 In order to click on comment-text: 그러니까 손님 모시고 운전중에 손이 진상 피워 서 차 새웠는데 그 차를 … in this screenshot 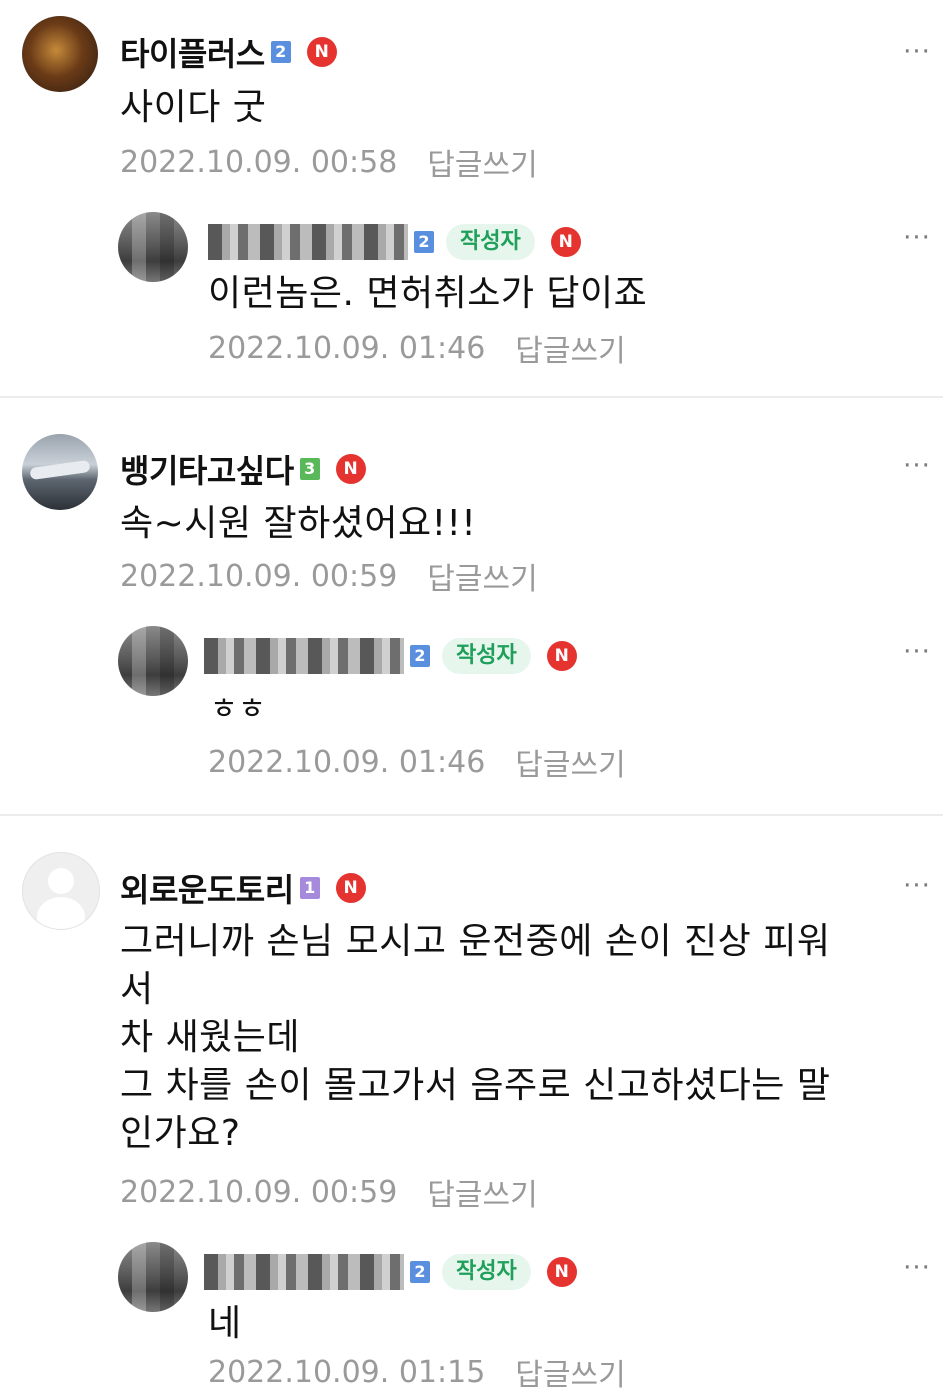, I will do `click(475, 1037)`.